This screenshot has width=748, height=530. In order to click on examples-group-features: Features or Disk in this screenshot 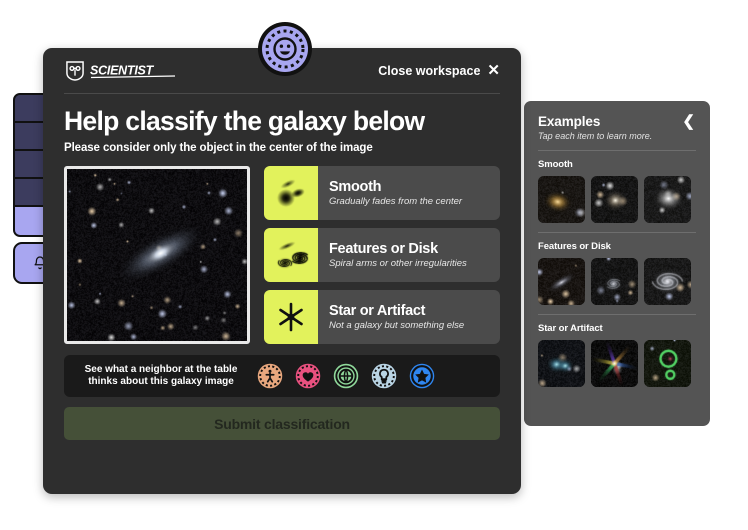, I will do `click(617, 273)`.